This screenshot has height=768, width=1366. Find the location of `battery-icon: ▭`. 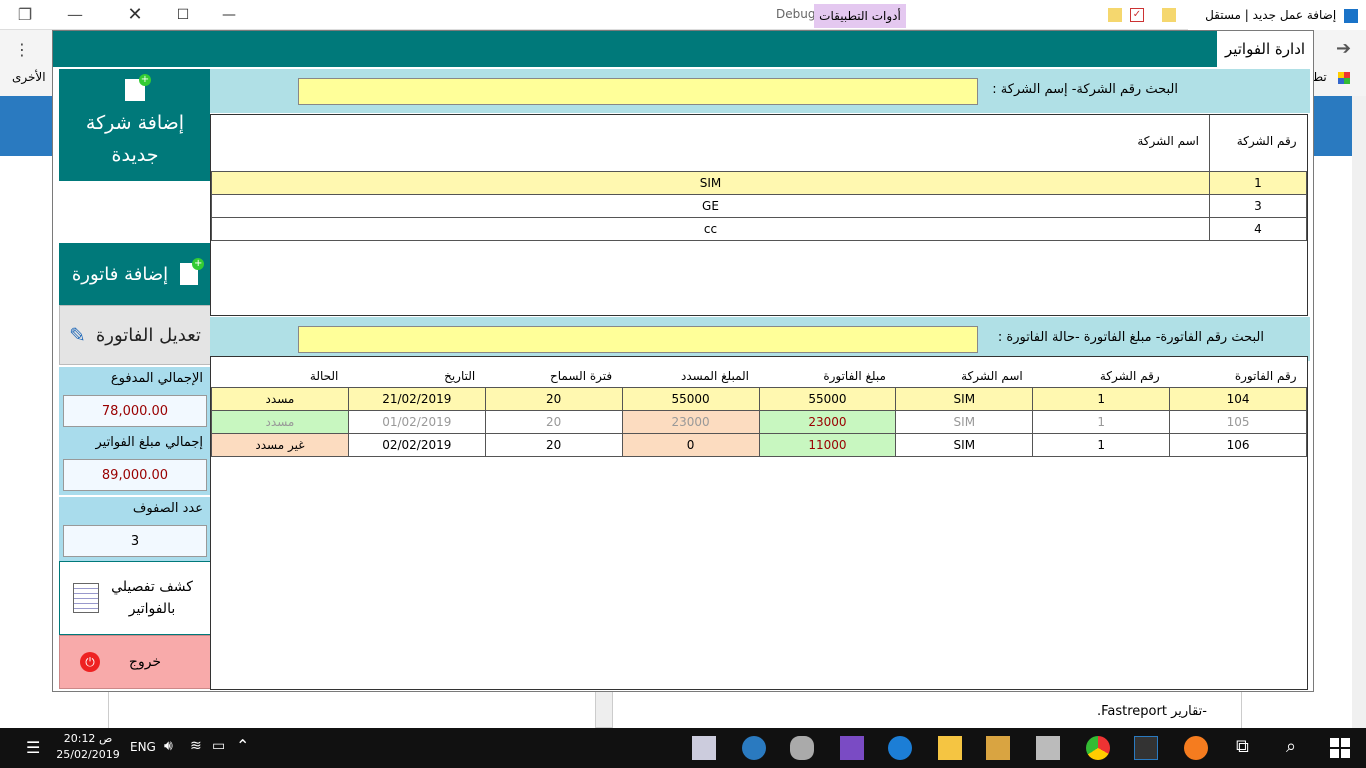

battery-icon: ▭ is located at coordinates (218, 746).